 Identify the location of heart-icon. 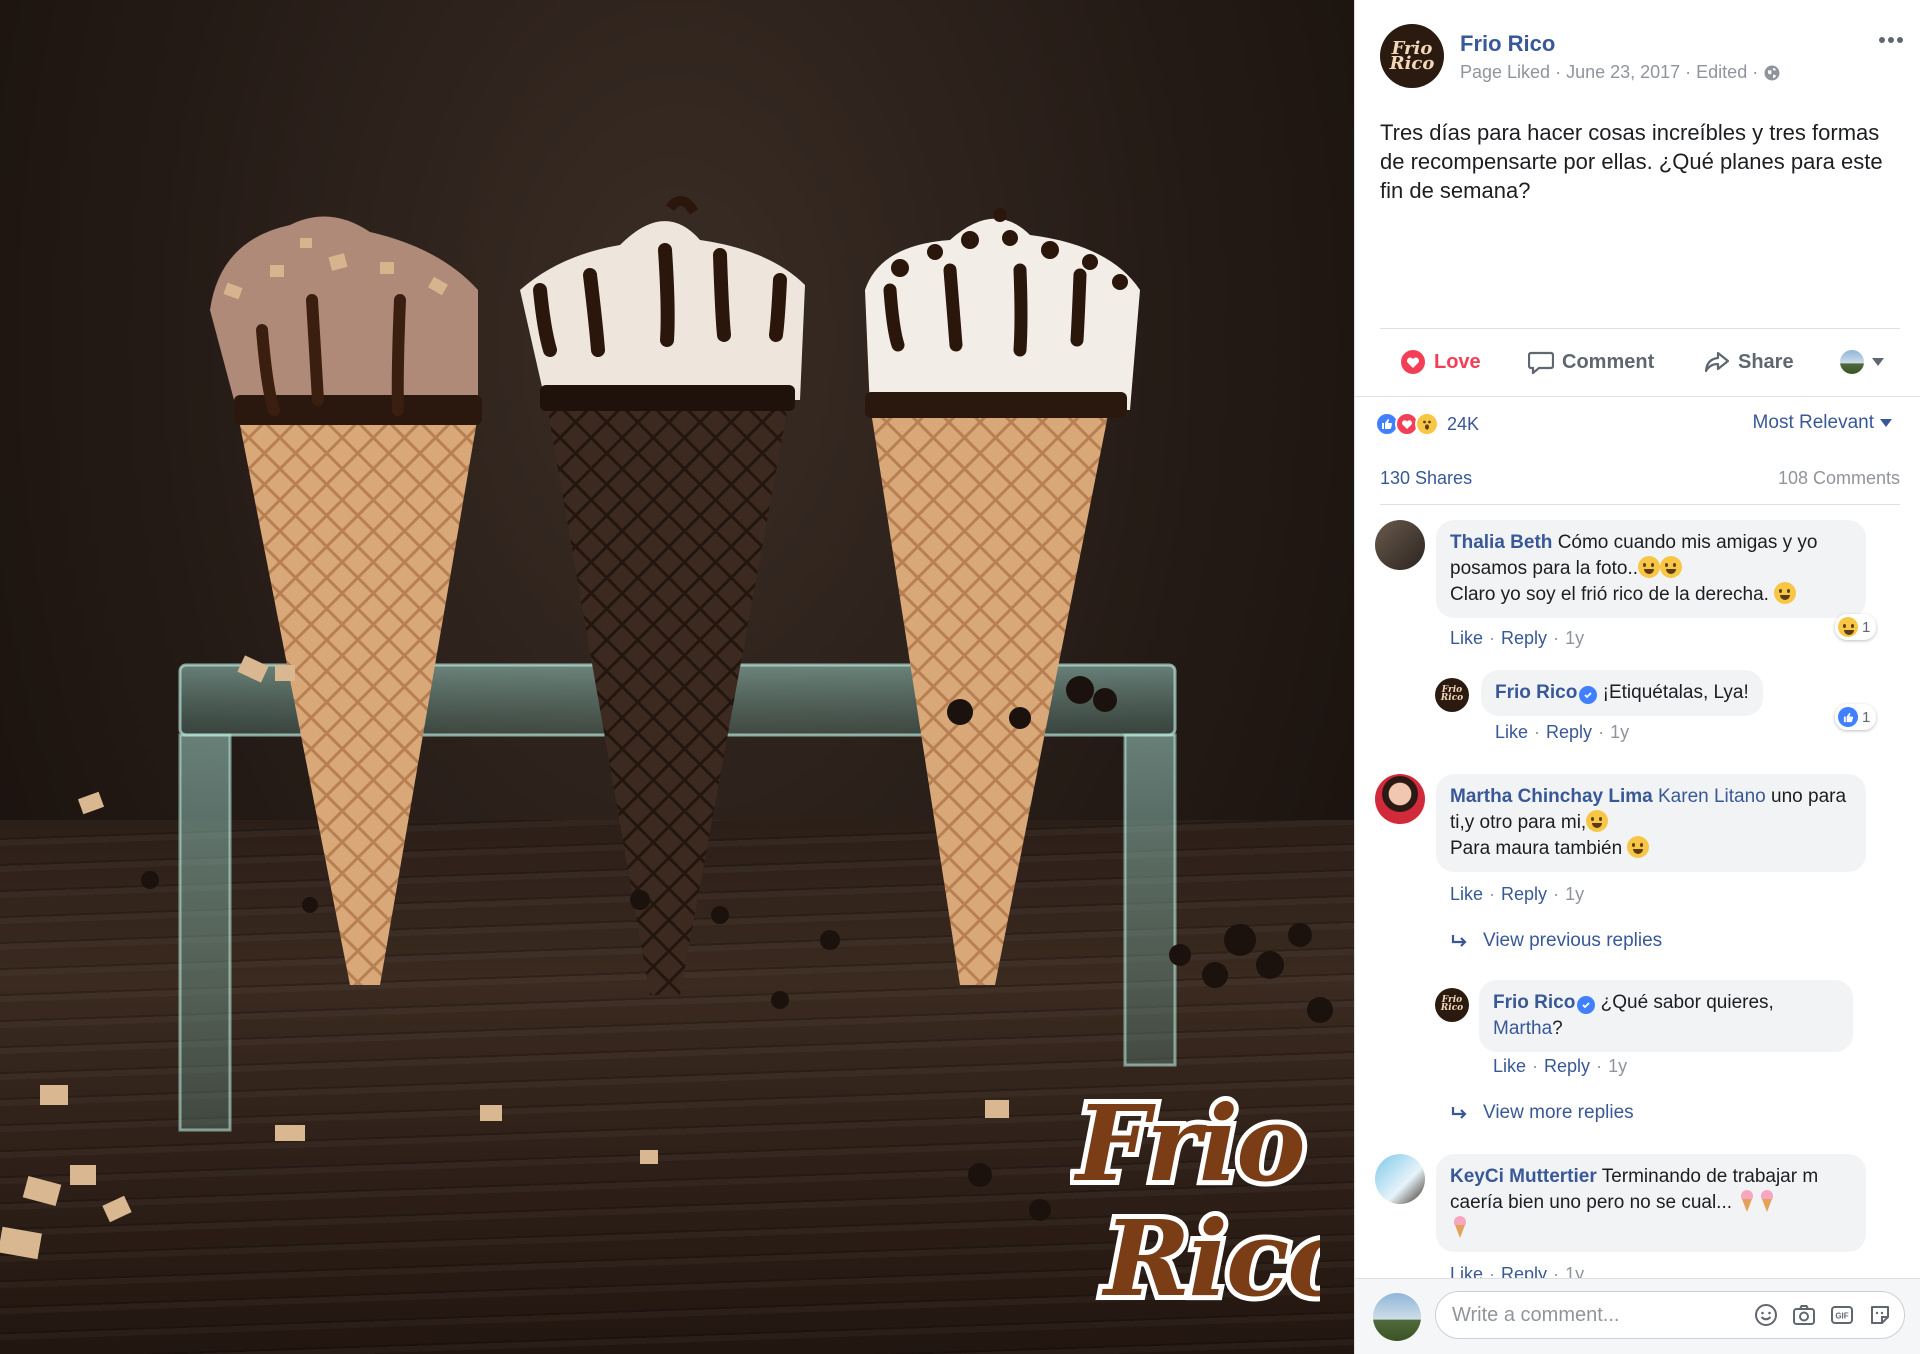
(1413, 362).